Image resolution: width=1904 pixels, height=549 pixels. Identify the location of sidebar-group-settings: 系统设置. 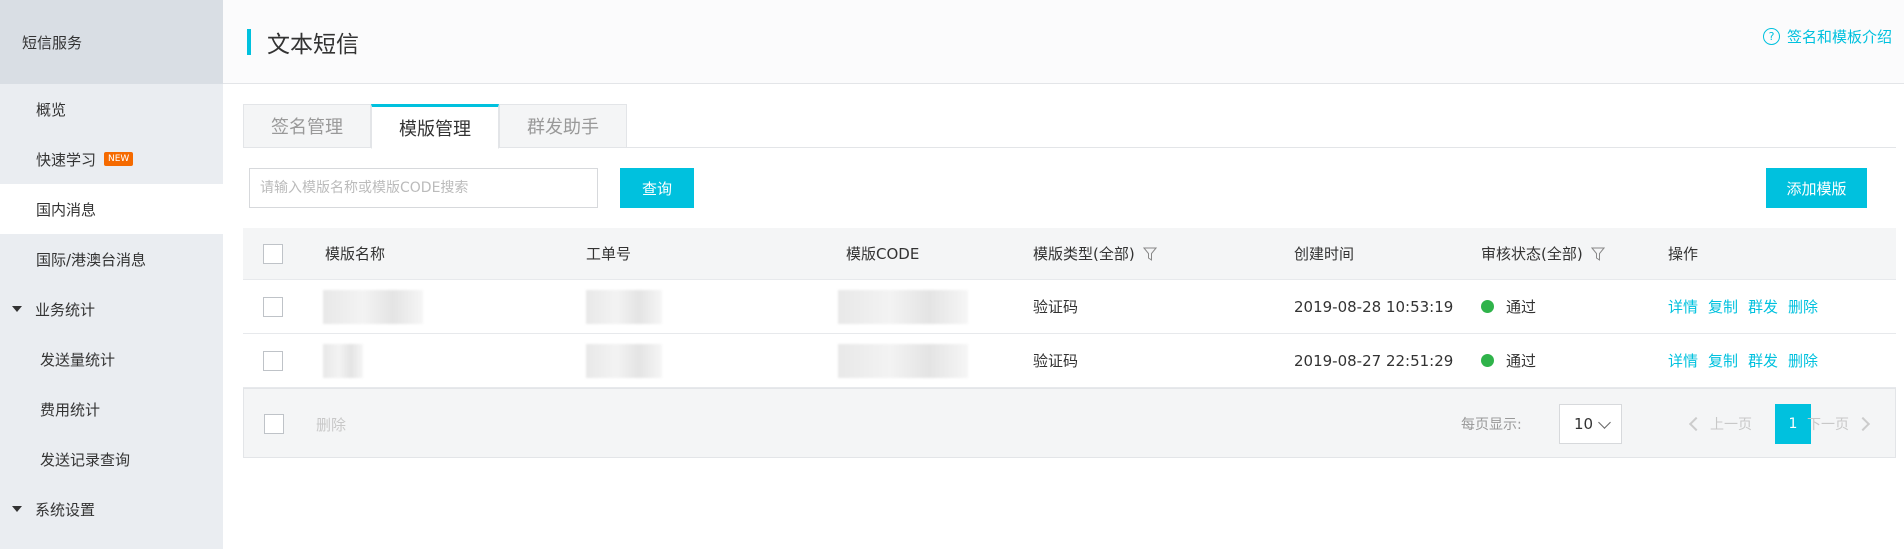
(111, 509).